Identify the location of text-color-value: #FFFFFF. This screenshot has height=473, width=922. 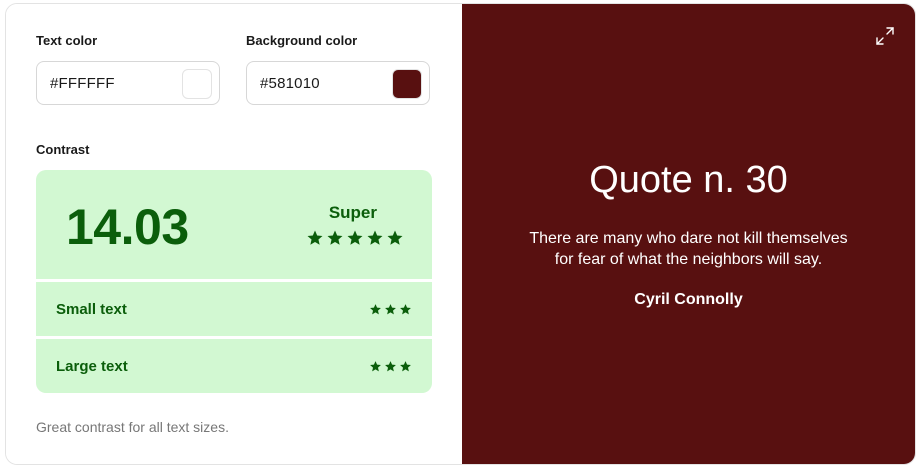
(82, 83).